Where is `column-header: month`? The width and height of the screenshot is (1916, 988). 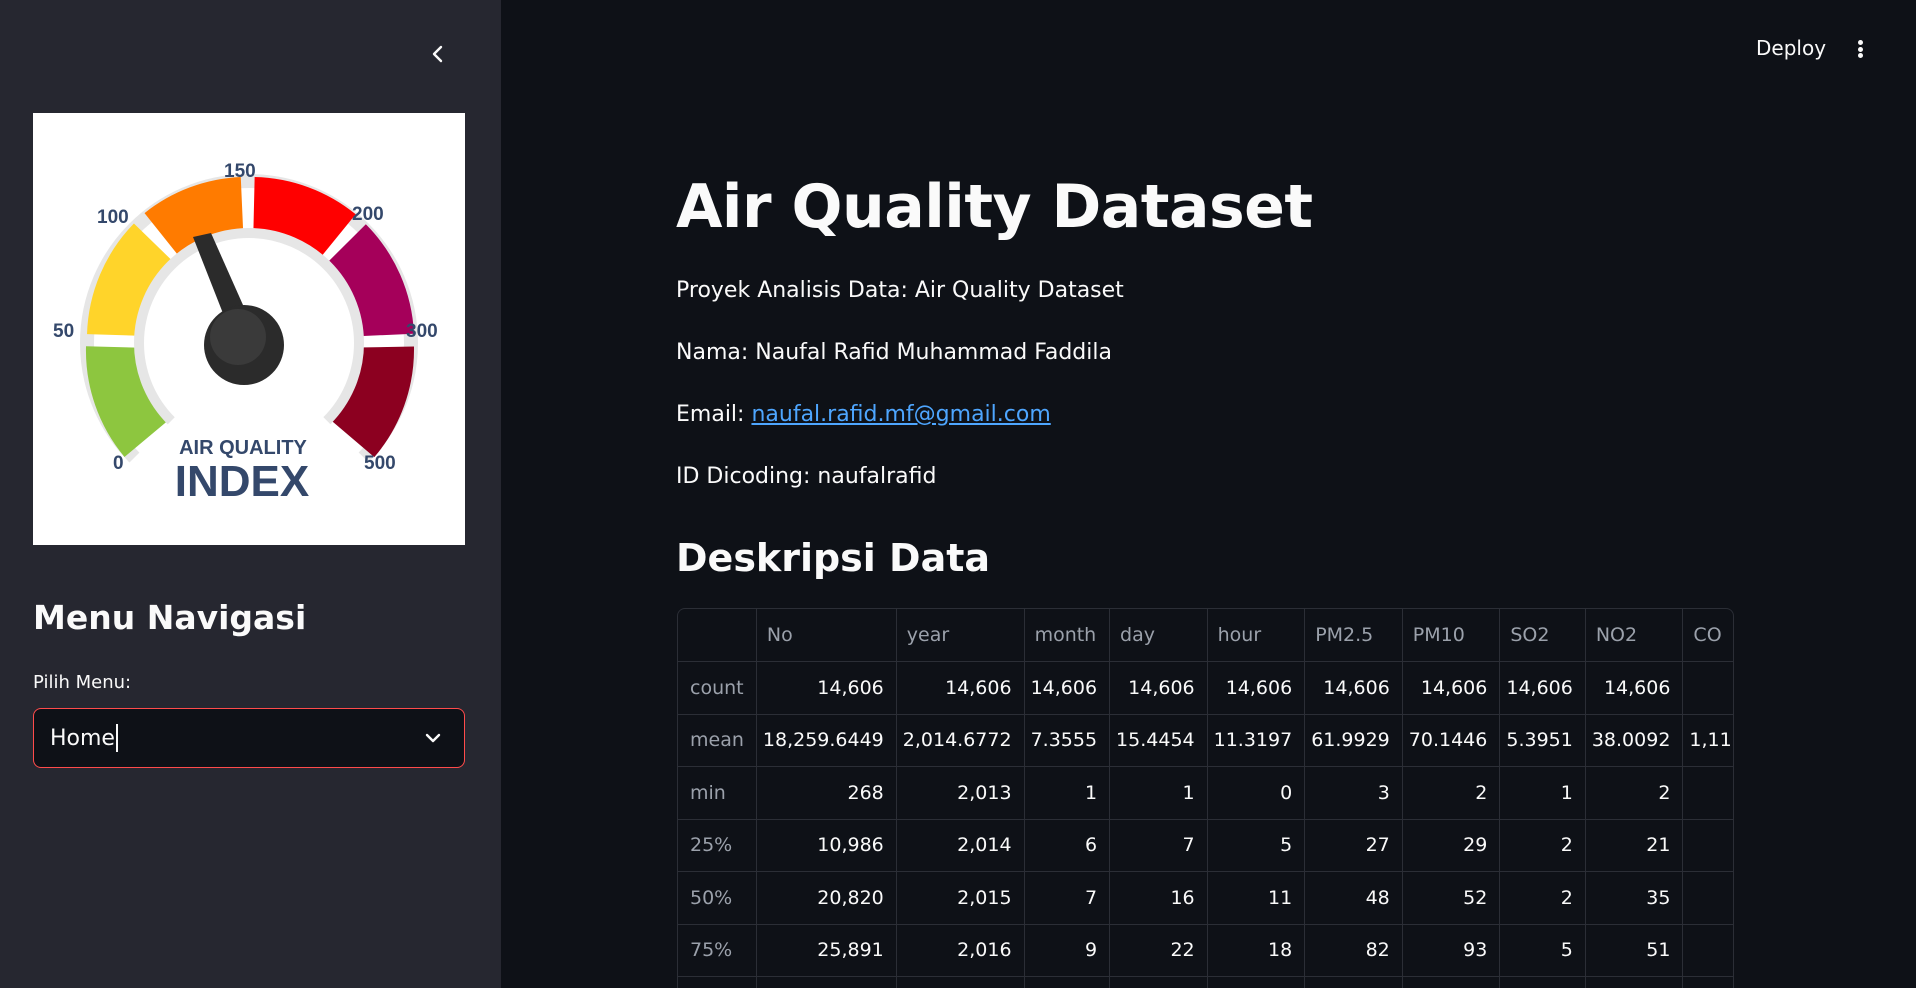
column-header: month is located at coordinates (1067, 635).